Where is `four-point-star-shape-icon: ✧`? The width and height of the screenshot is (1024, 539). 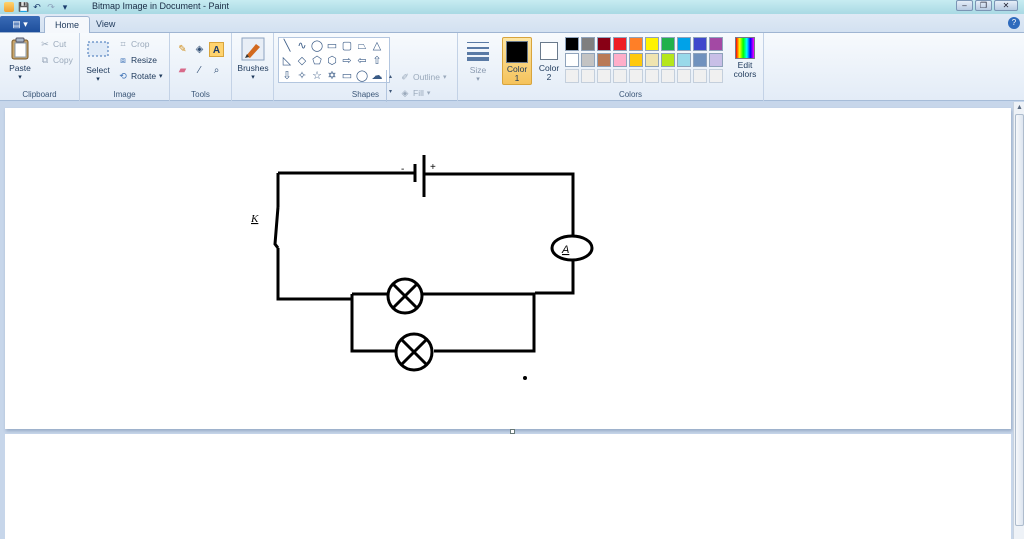
four-point-star-shape-icon: ✧ is located at coordinates (302, 76).